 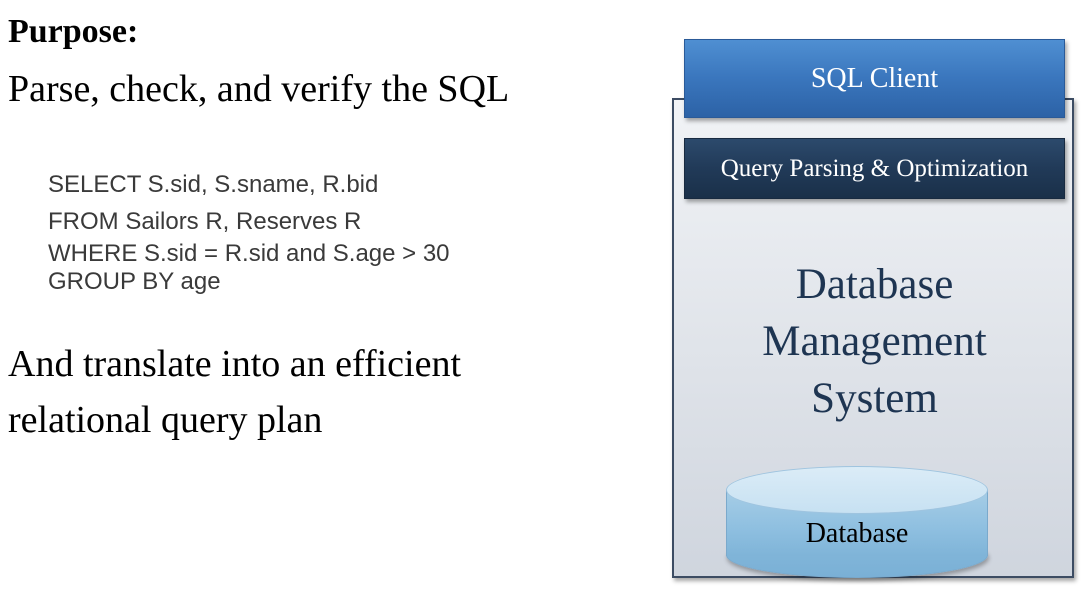 I want to click on sql-client-label: SQL Client, so click(x=874, y=78).